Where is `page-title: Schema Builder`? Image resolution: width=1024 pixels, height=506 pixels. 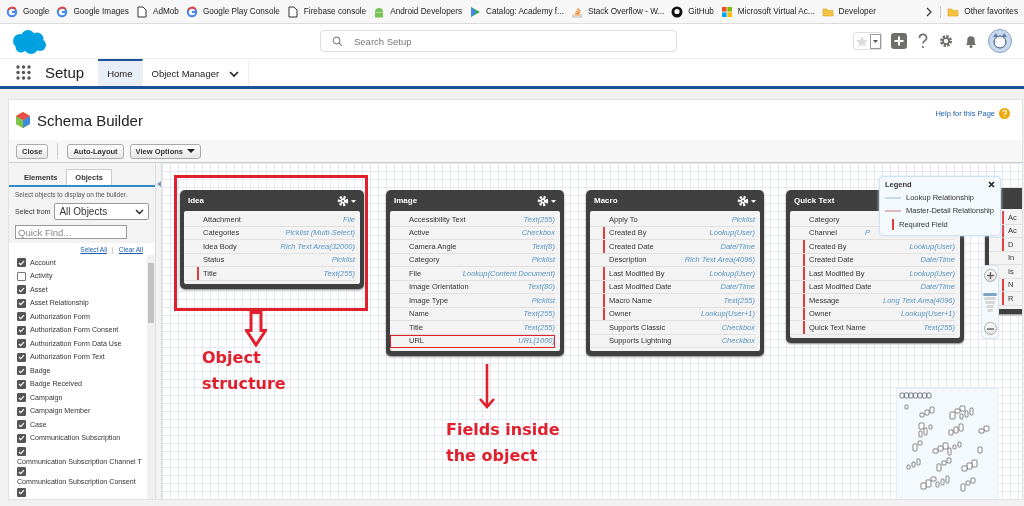 page-title: Schema Builder is located at coordinates (90, 120).